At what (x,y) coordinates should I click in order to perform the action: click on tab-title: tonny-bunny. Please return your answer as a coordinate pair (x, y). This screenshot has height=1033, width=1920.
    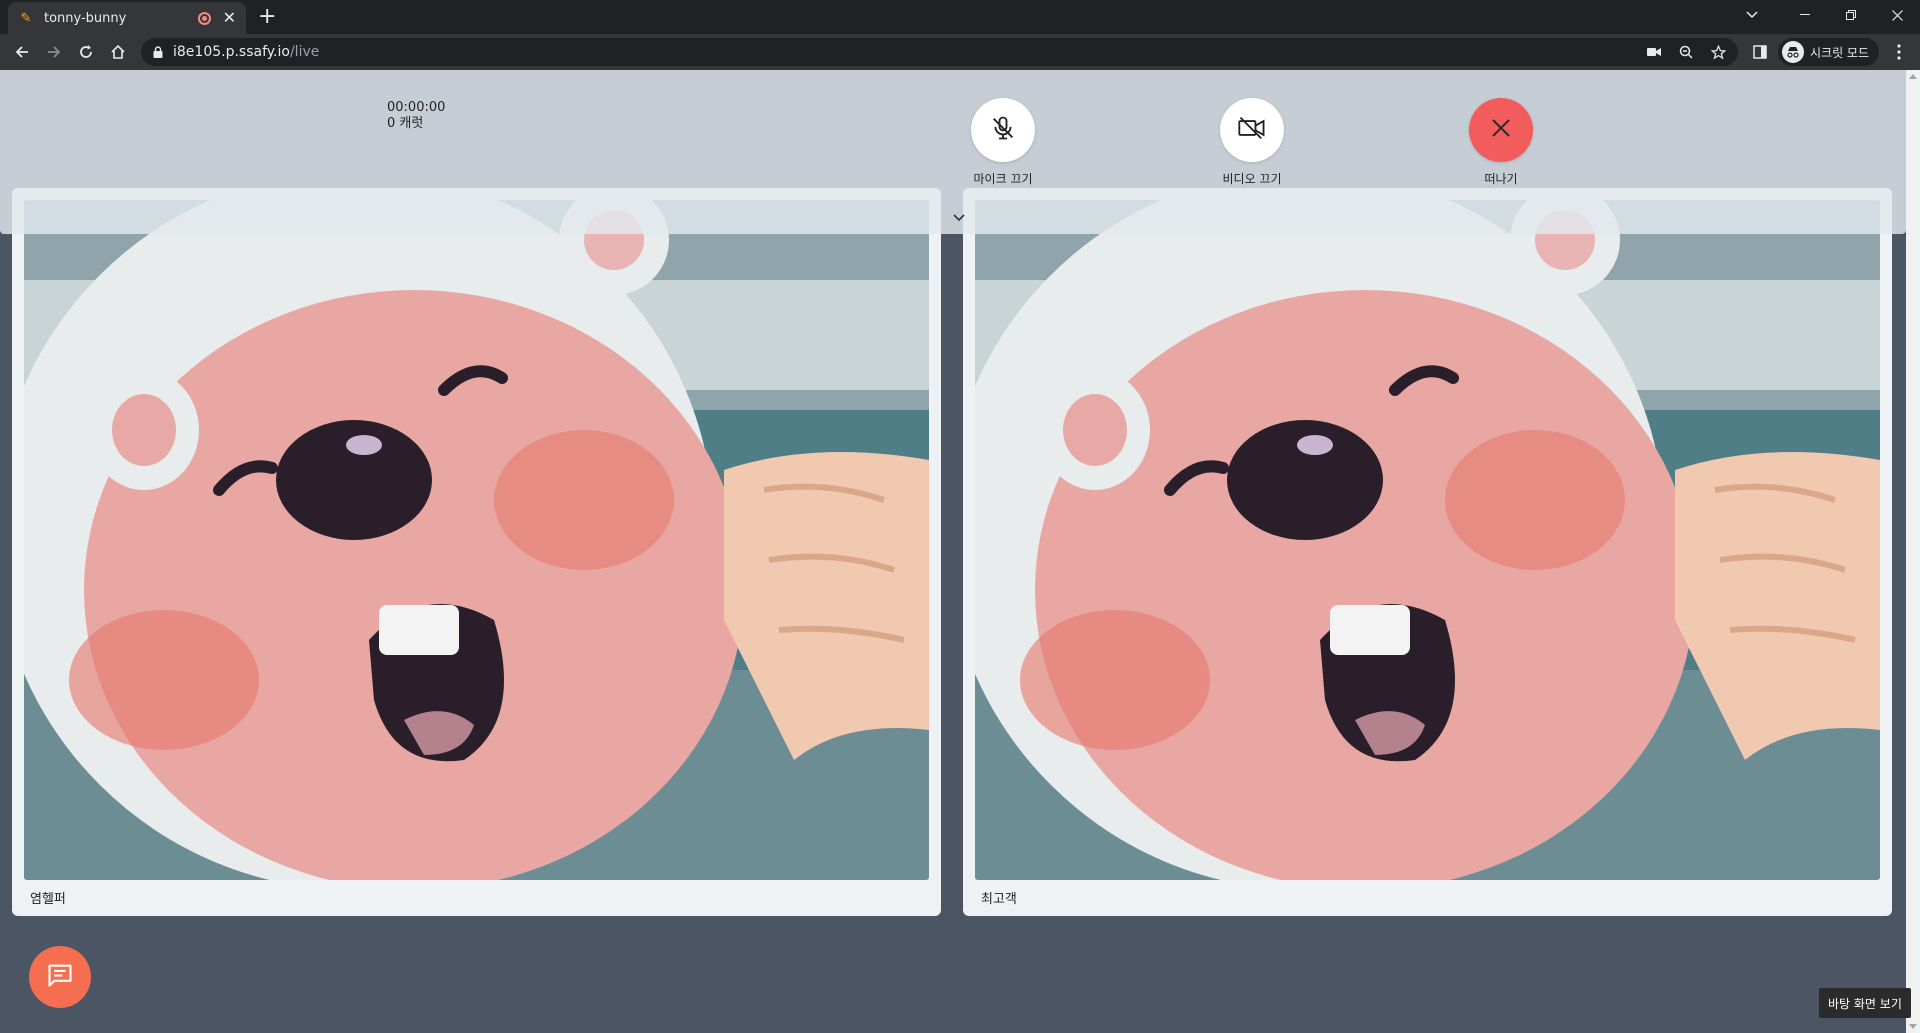
    Looking at the image, I should click on (85, 18).